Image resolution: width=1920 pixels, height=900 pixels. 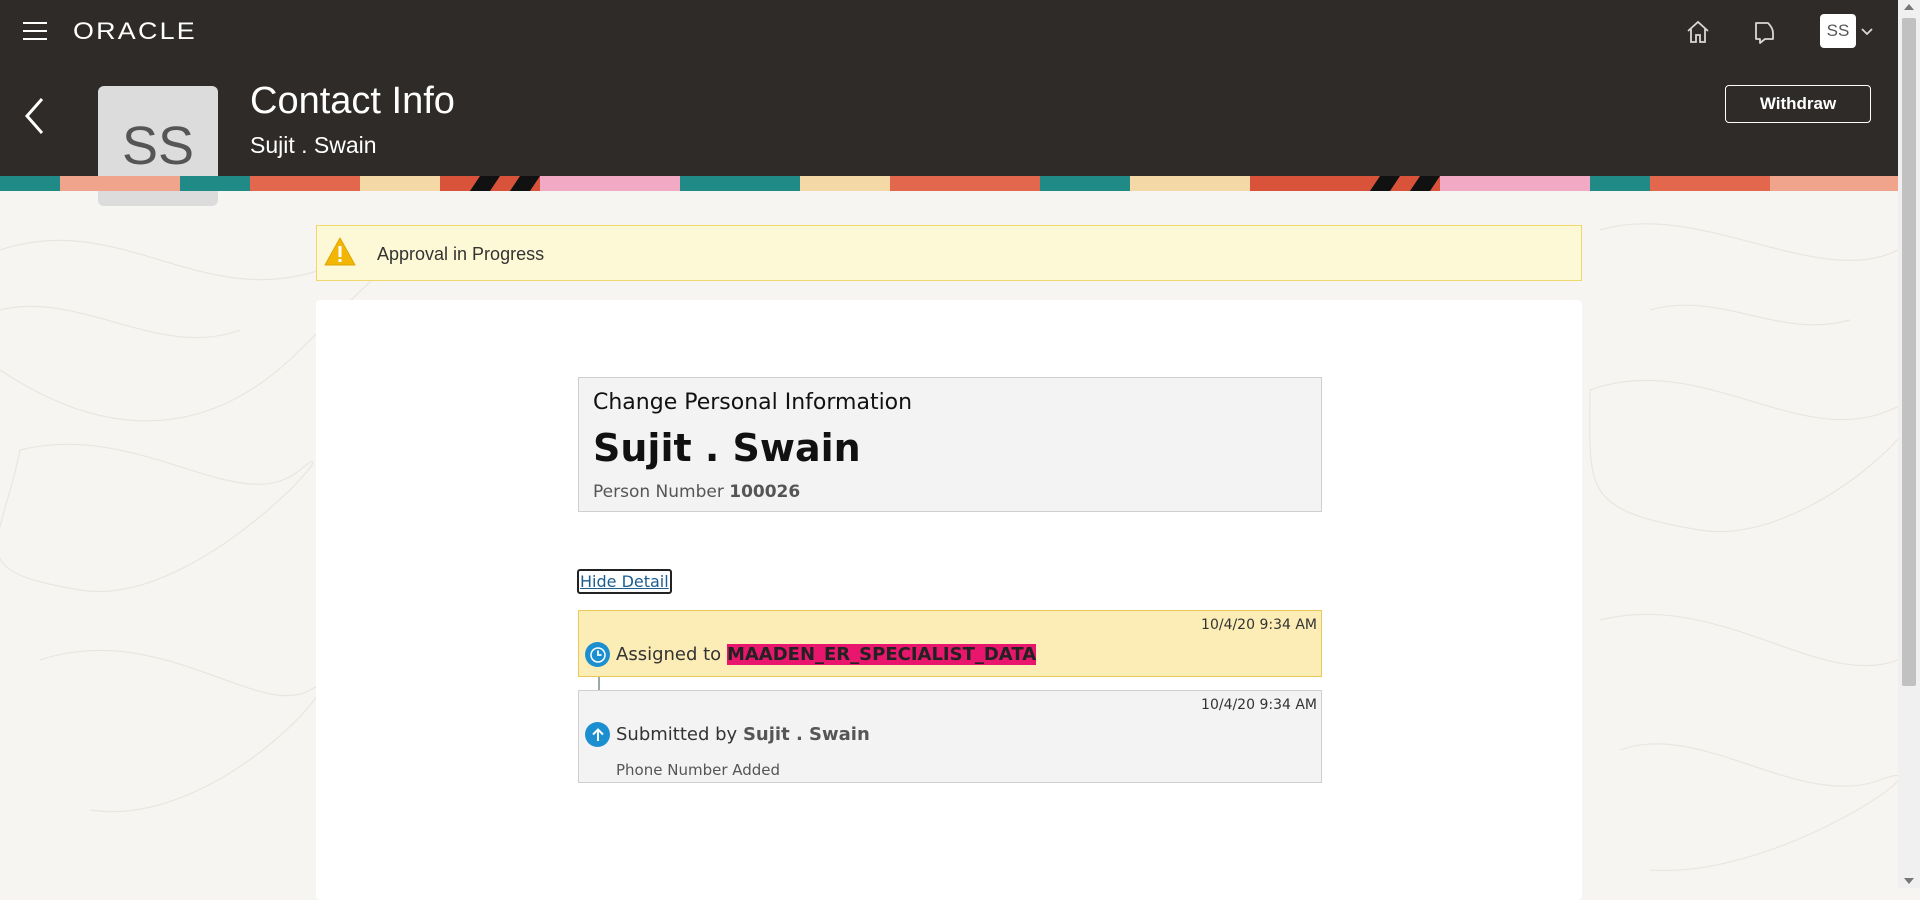 What do you see at coordinates (313, 145) in the screenshot?
I see `page-subtitle: Sujit . Swain` at bounding box center [313, 145].